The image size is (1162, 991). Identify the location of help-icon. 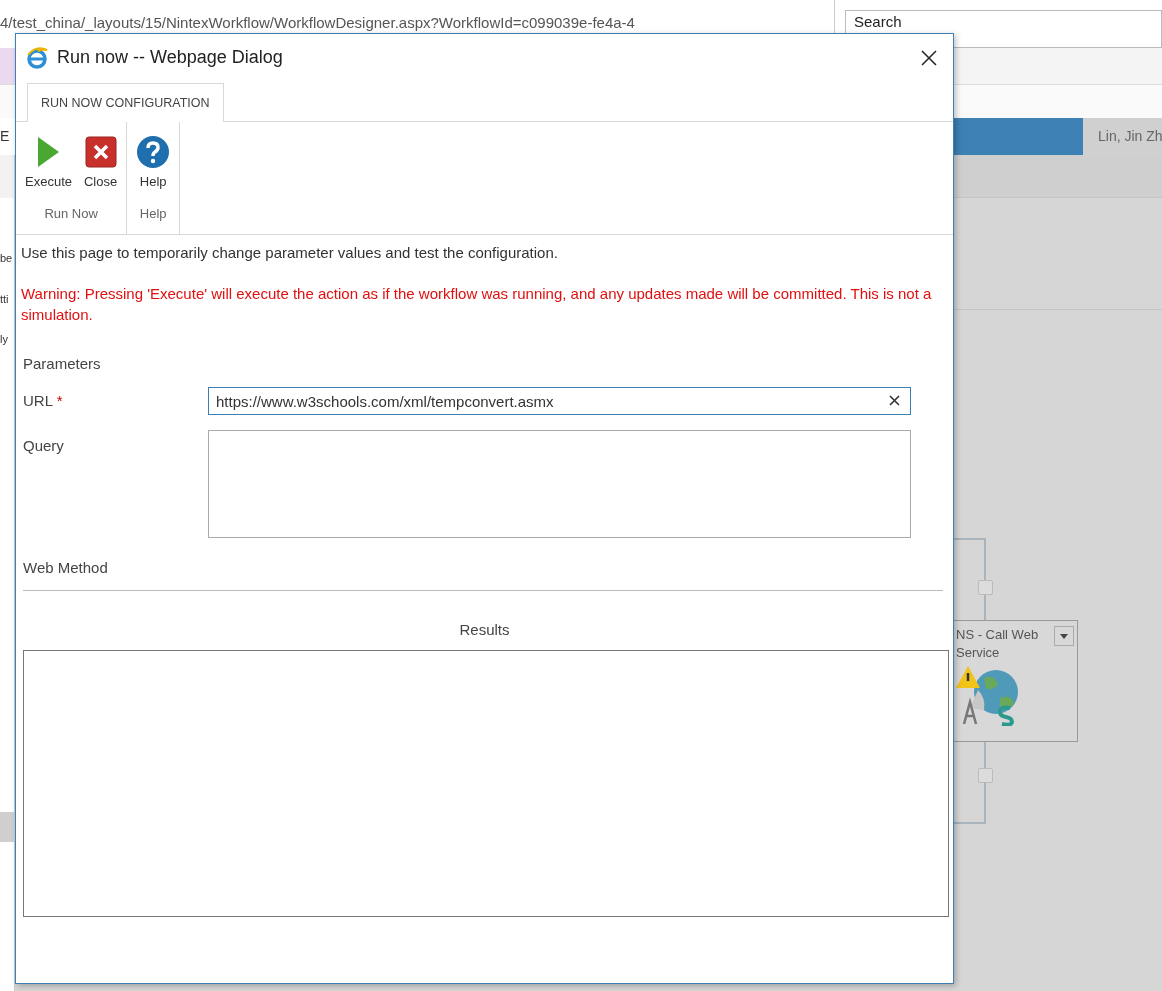
(153, 152).